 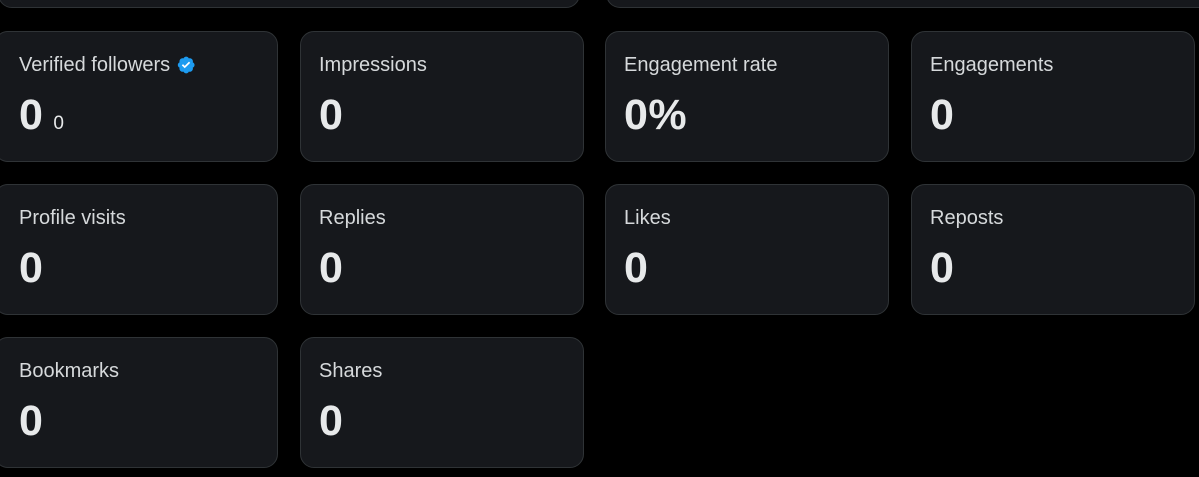 I want to click on metric-label: Engagement rate, so click(x=701, y=65).